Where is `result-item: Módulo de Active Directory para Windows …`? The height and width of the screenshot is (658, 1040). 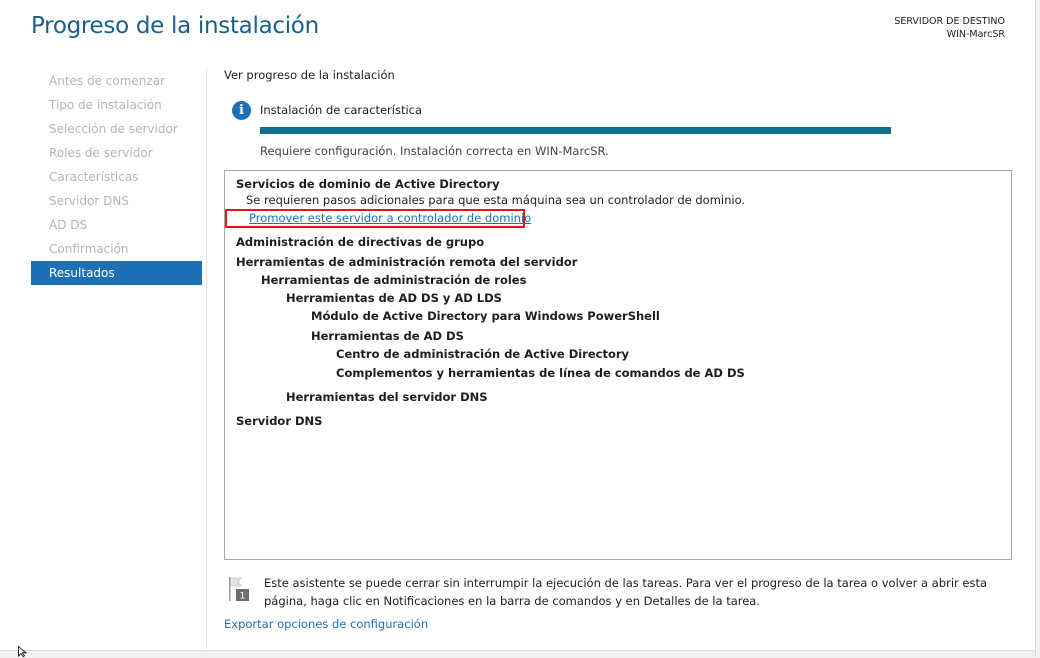
result-item: Módulo de Active Directory para Windows … is located at coordinates (485, 316).